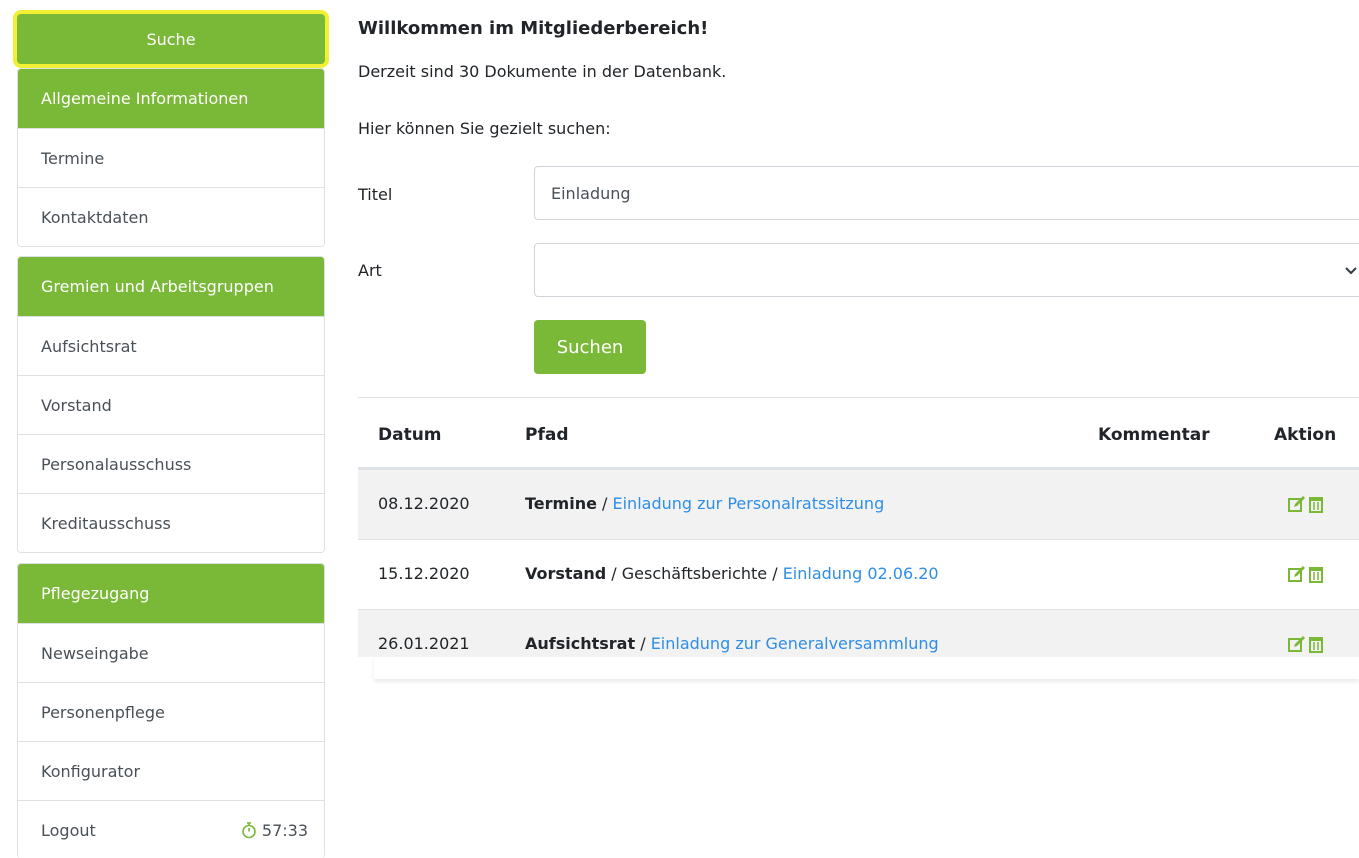  I want to click on session-timer-value: 57:33, so click(284, 830).